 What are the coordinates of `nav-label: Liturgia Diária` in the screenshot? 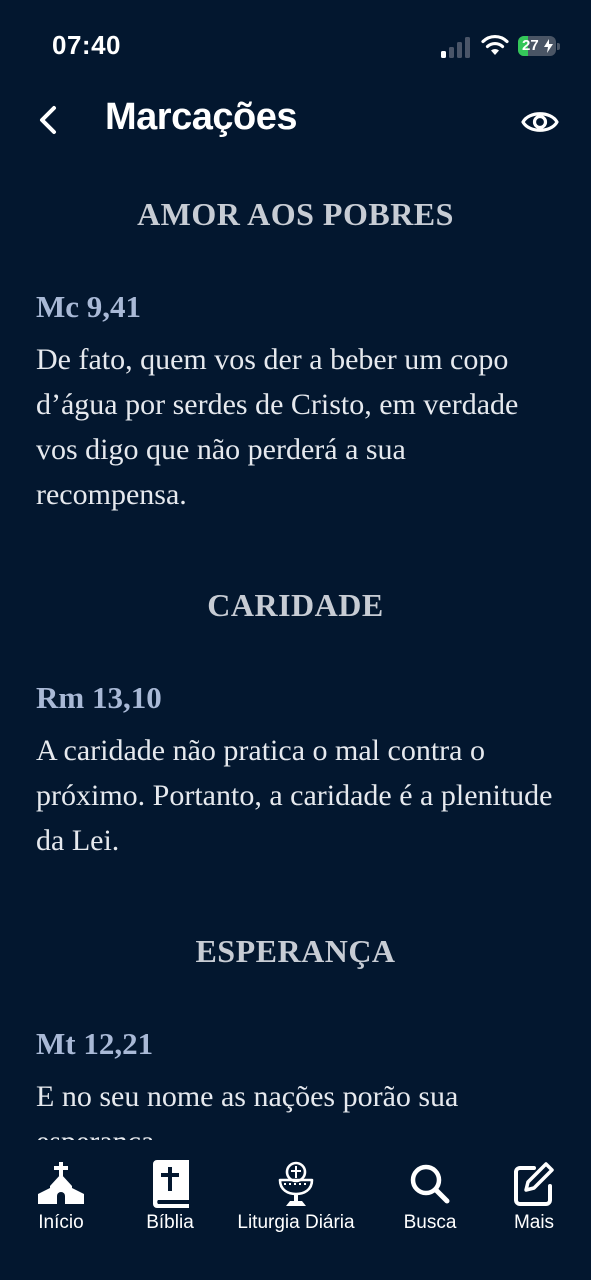 It's located at (296, 1222).